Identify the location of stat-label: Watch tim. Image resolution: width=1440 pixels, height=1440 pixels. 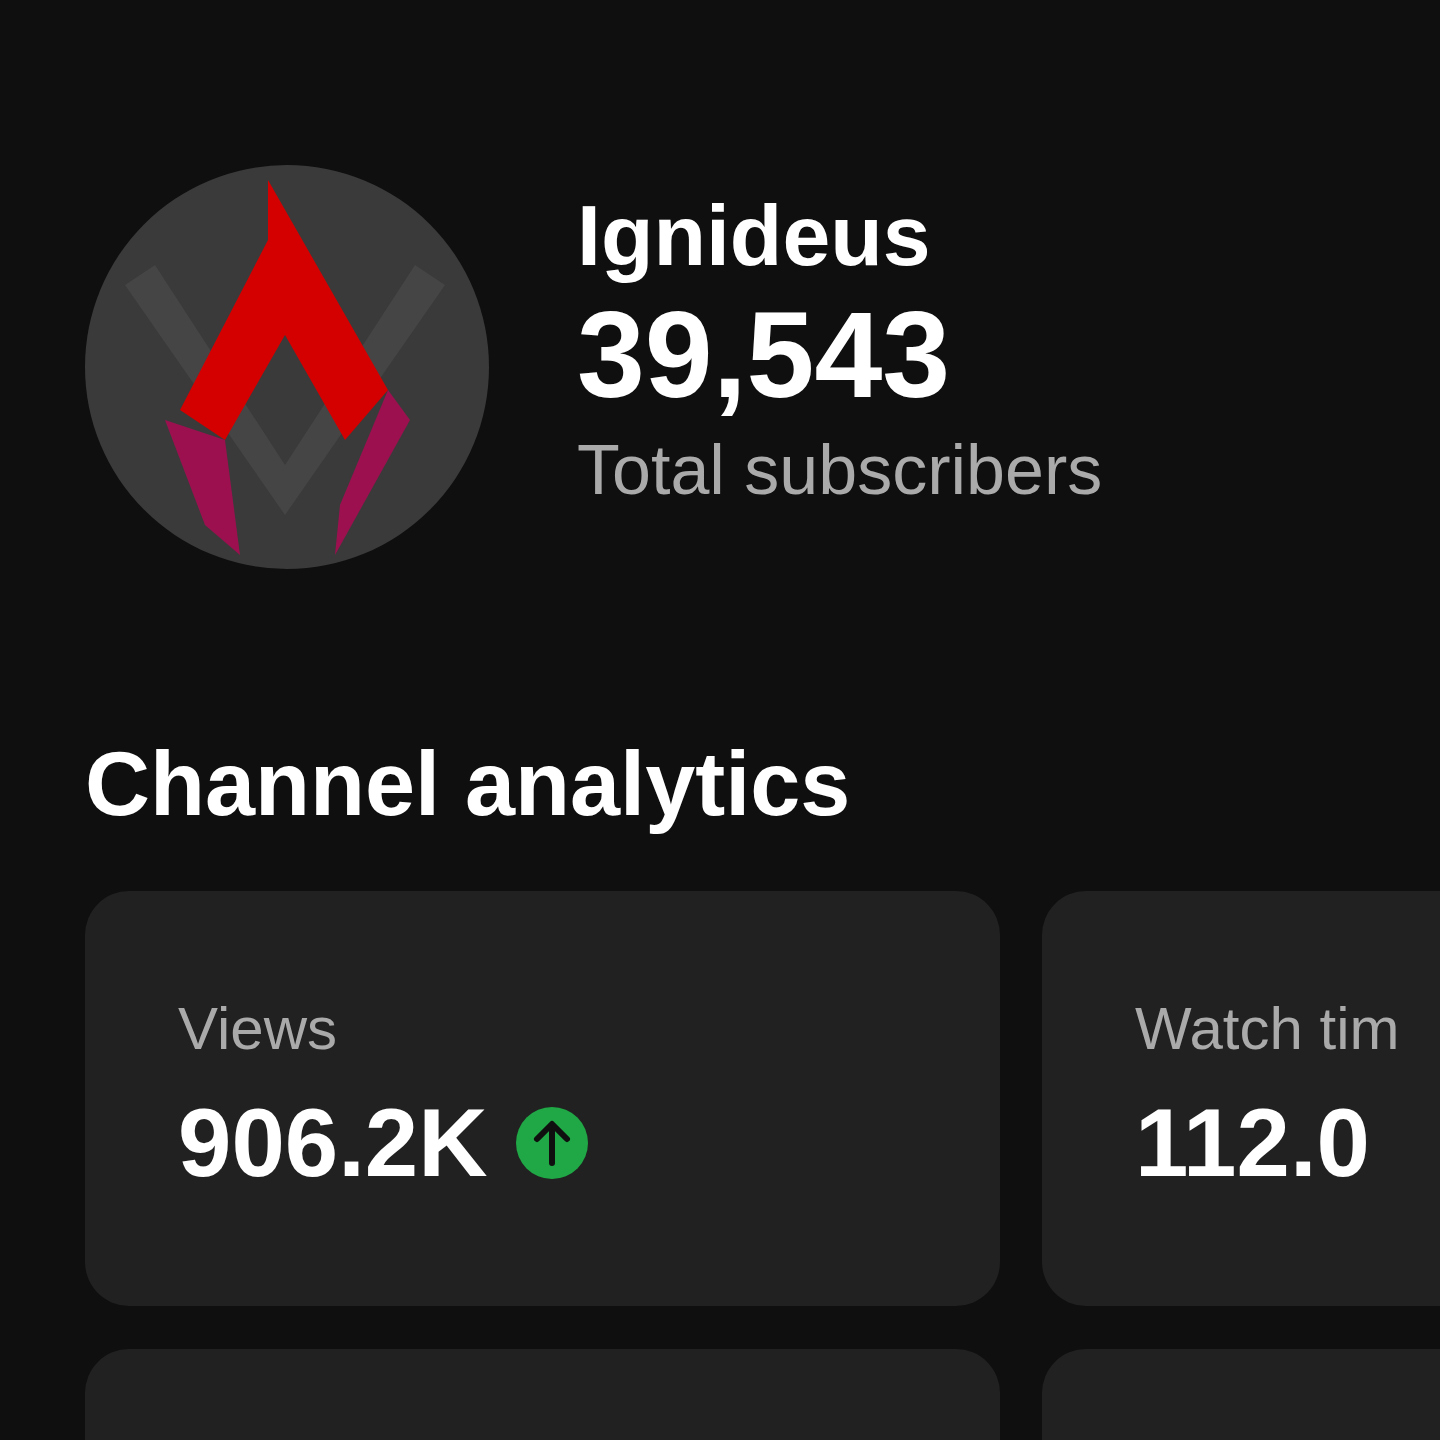
(1267, 1029).